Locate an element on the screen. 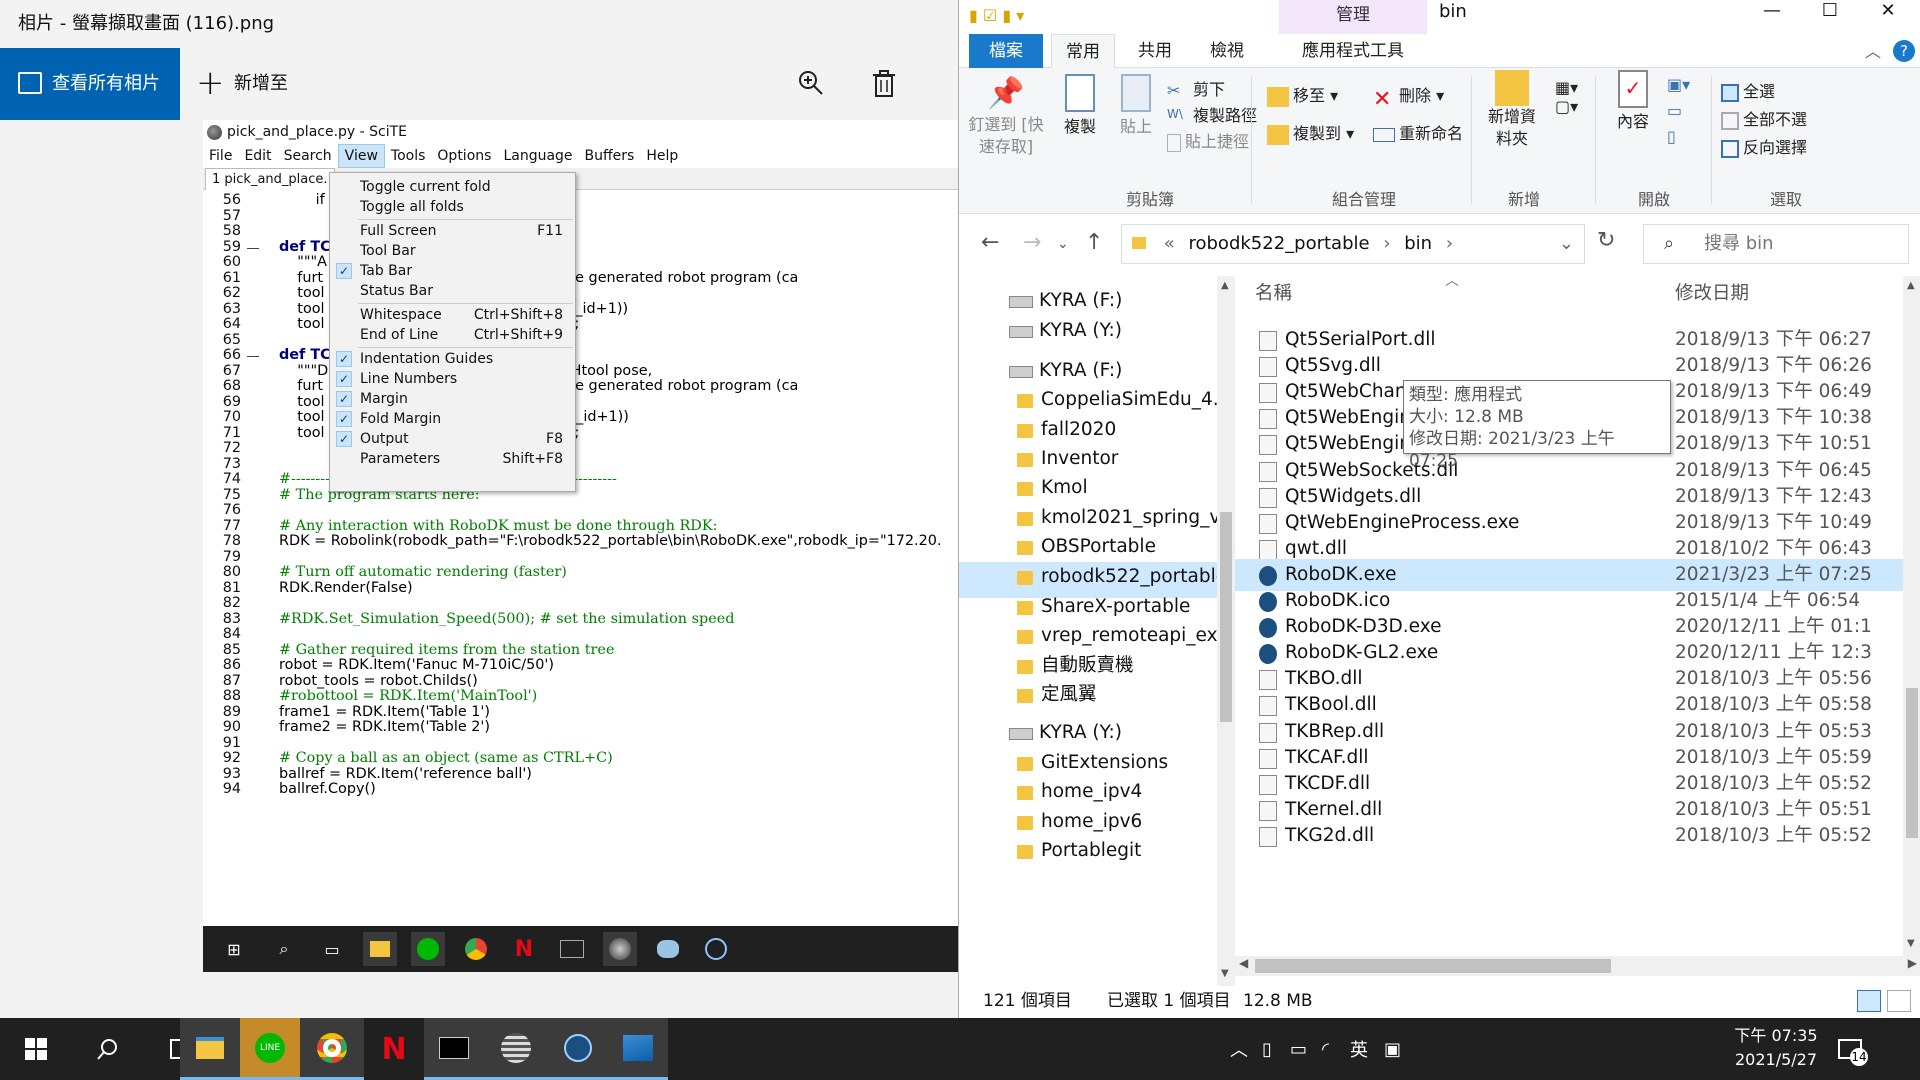 The image size is (1920, 1080). view-menu-item: Margin ✓ is located at coordinates (453, 399).